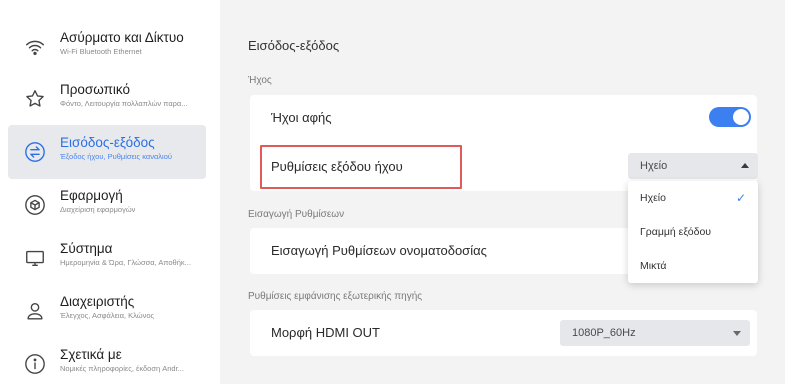 This screenshot has height=384, width=785. Describe the element at coordinates (35, 311) in the screenshot. I see `user-icon` at that location.